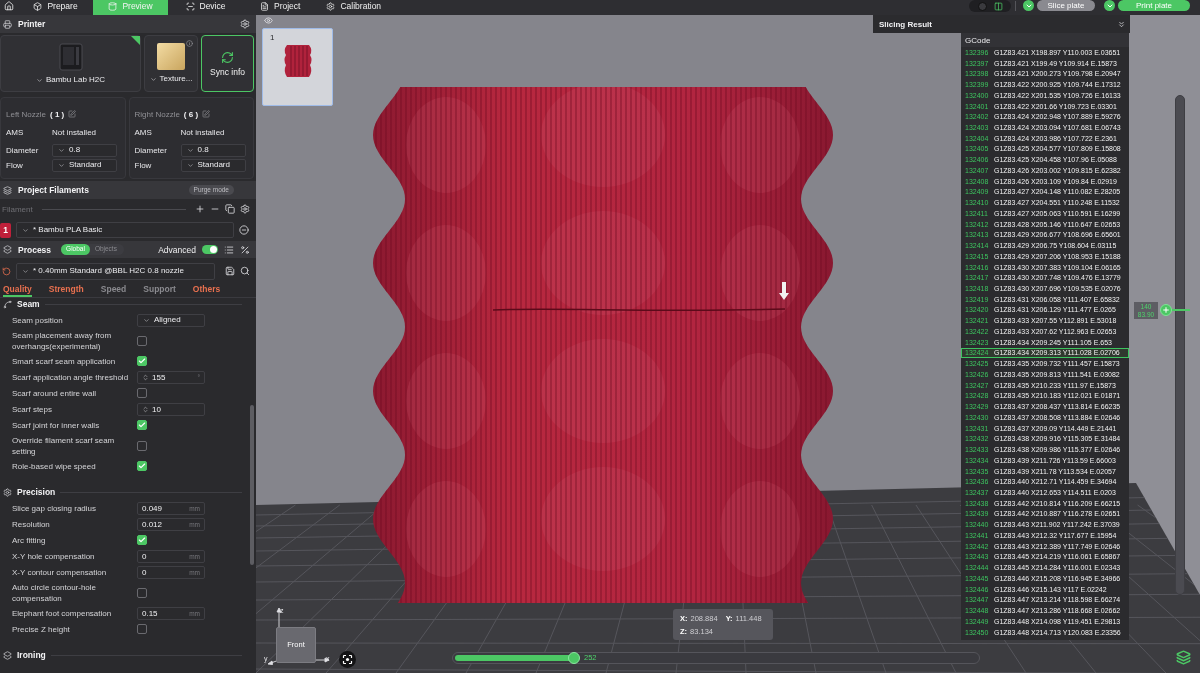  What do you see at coordinates (245, 271) in the screenshot?
I see `search-icon` at bounding box center [245, 271].